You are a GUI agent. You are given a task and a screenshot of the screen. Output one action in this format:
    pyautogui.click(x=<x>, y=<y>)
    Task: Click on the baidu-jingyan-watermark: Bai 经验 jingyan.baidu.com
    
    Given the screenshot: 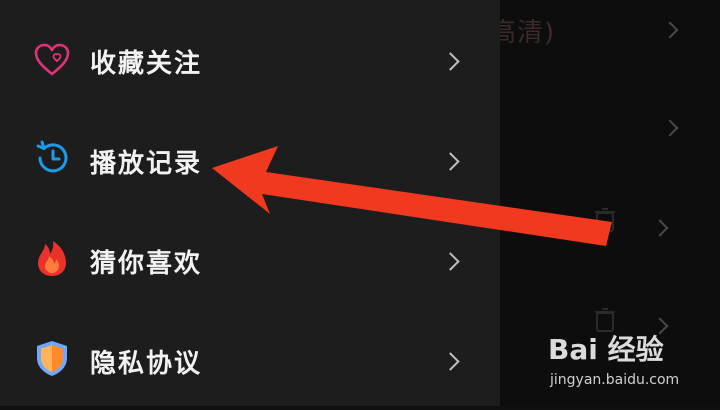 What is the action you would take?
    pyautogui.click(x=628, y=363)
    